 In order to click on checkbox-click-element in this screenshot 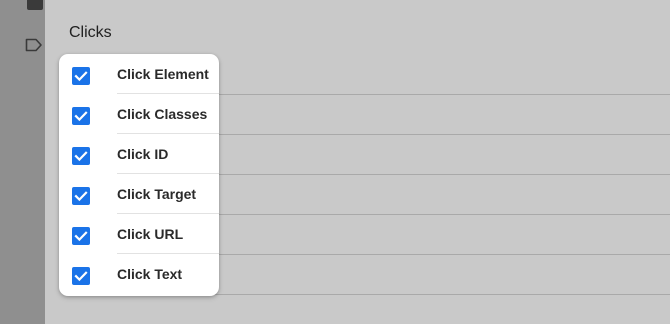, I will do `click(81, 76)`.